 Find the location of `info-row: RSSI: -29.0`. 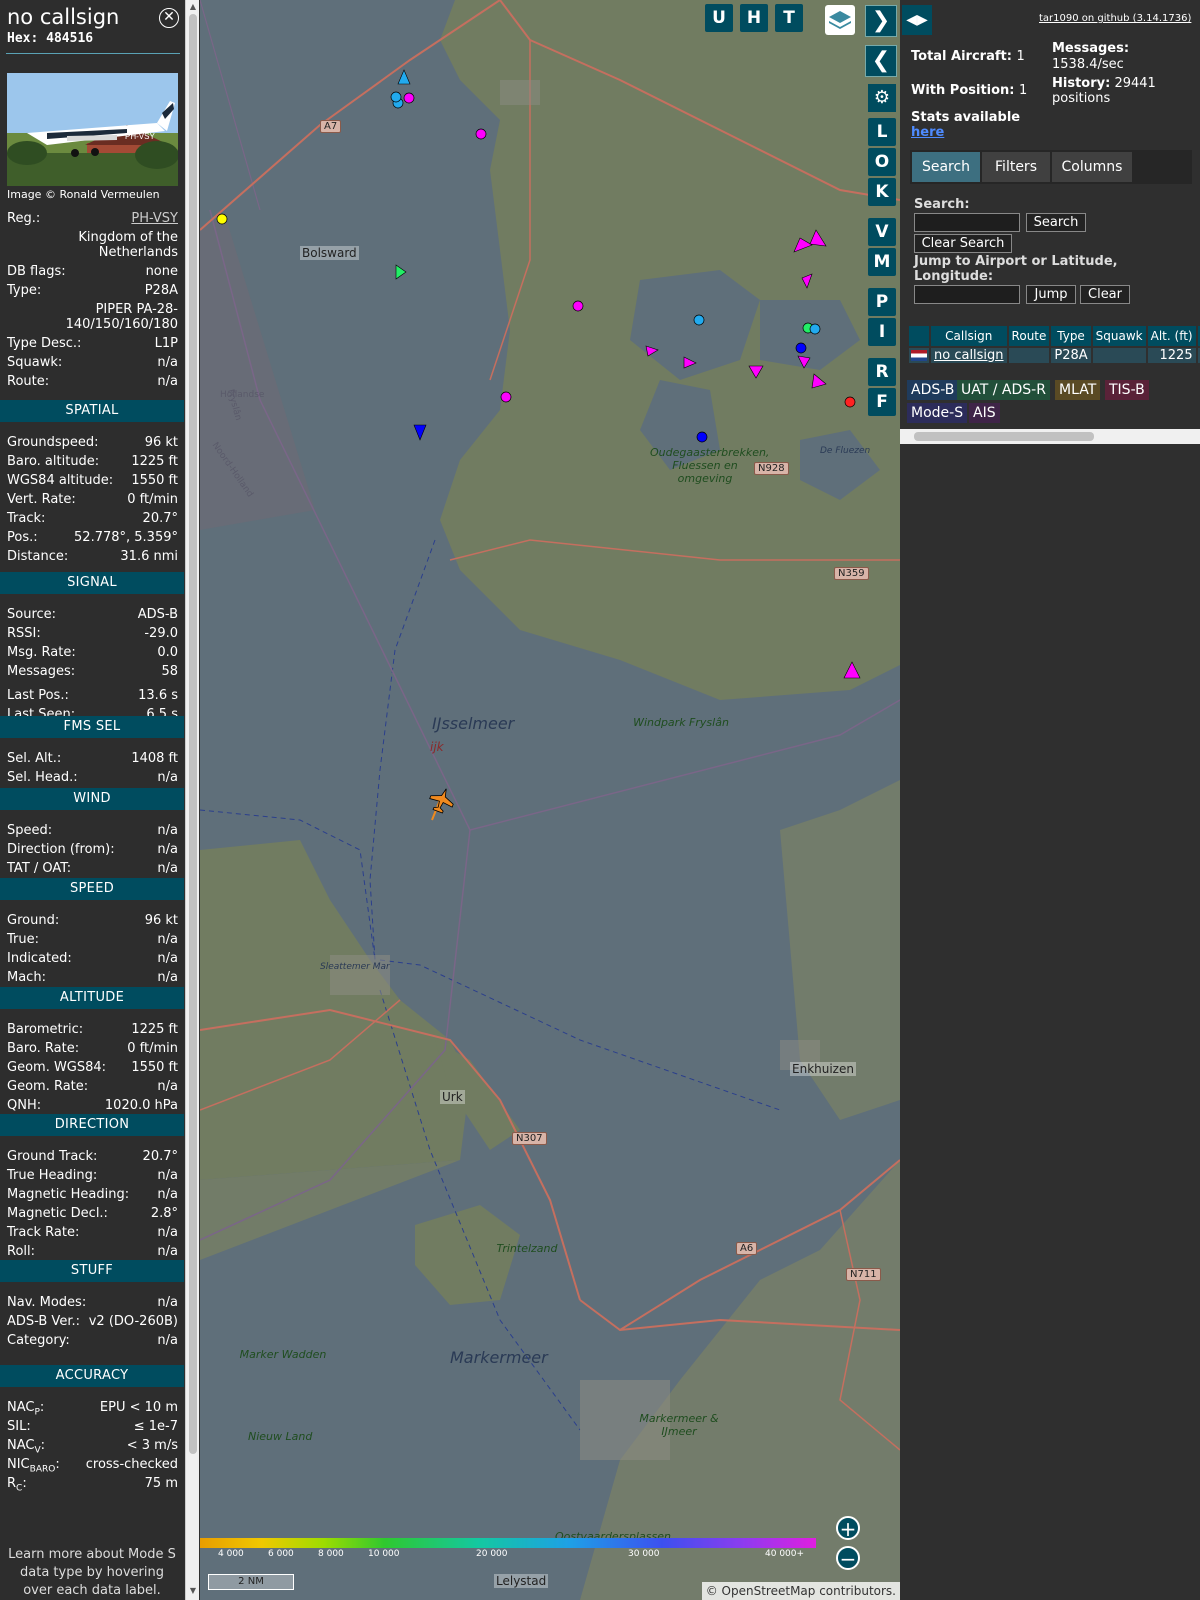

info-row: RSSI: -29.0 is located at coordinates (92, 634).